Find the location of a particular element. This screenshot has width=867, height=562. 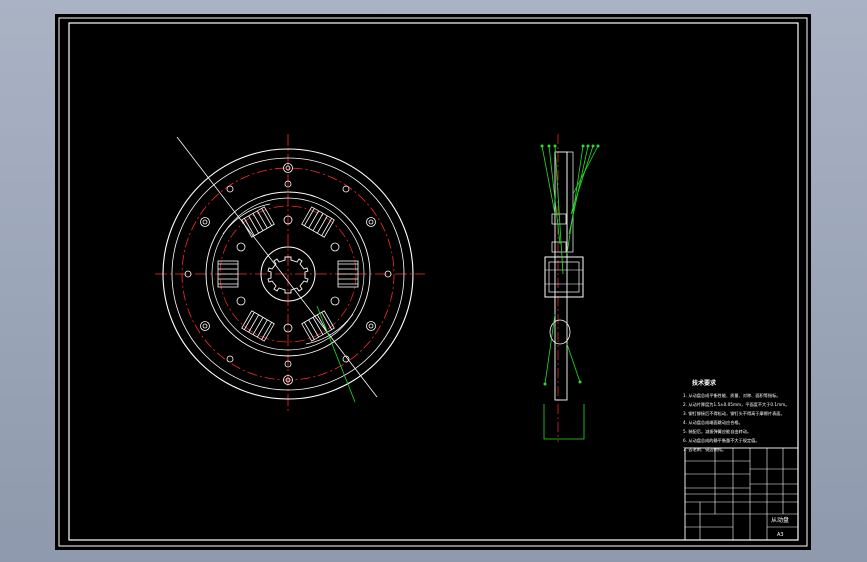

tech-req-line: 7. 去毛刺、锐边倒钝。 is located at coordinates (704, 449).